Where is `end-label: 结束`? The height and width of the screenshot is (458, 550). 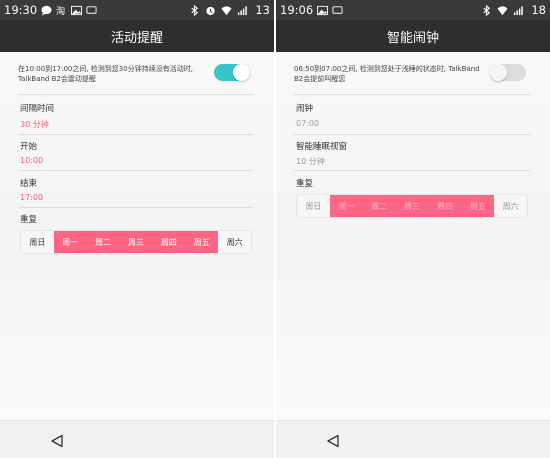 end-label: 结束 is located at coordinates (29, 184).